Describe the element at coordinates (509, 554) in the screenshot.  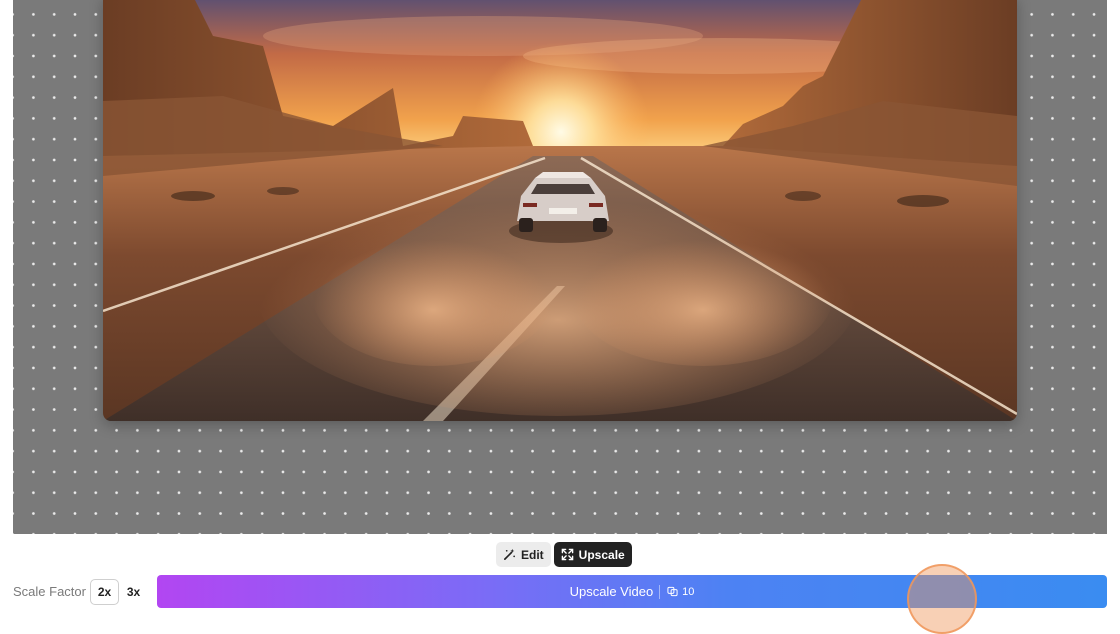
I see `magic-wand-icon` at that location.